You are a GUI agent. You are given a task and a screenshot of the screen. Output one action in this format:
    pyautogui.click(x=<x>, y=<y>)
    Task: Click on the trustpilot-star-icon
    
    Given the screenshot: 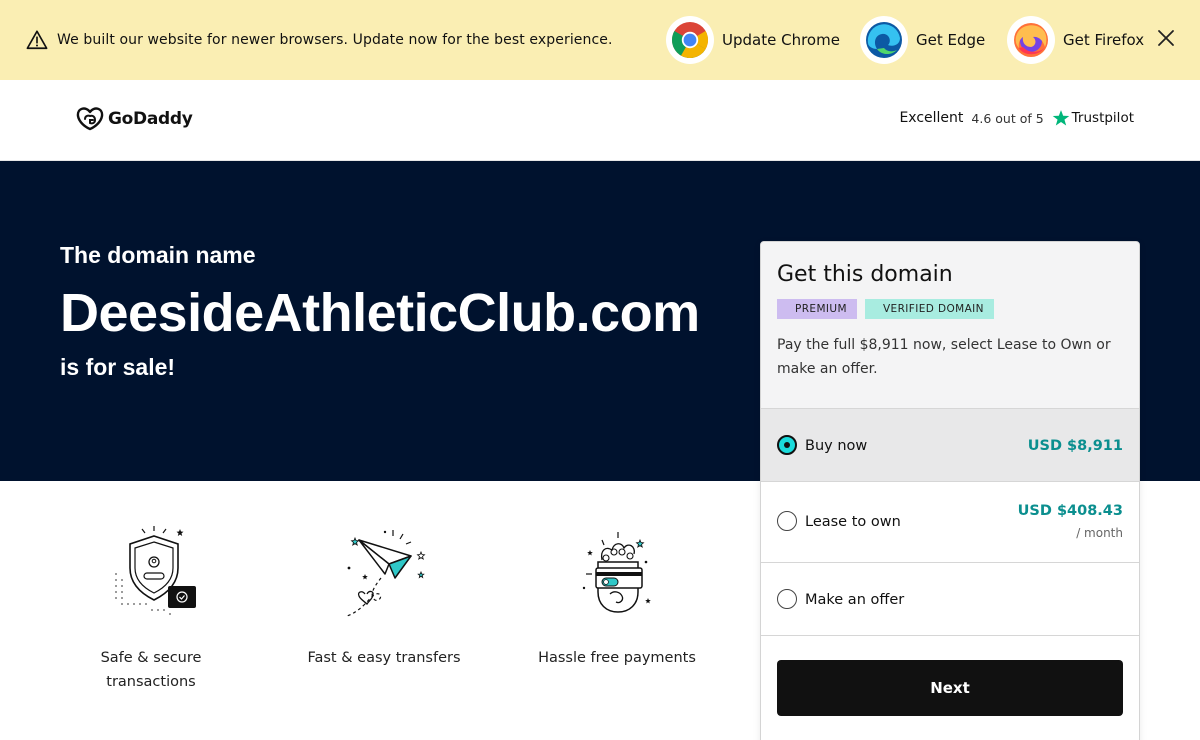 What is the action you would take?
    pyautogui.click(x=1060, y=118)
    